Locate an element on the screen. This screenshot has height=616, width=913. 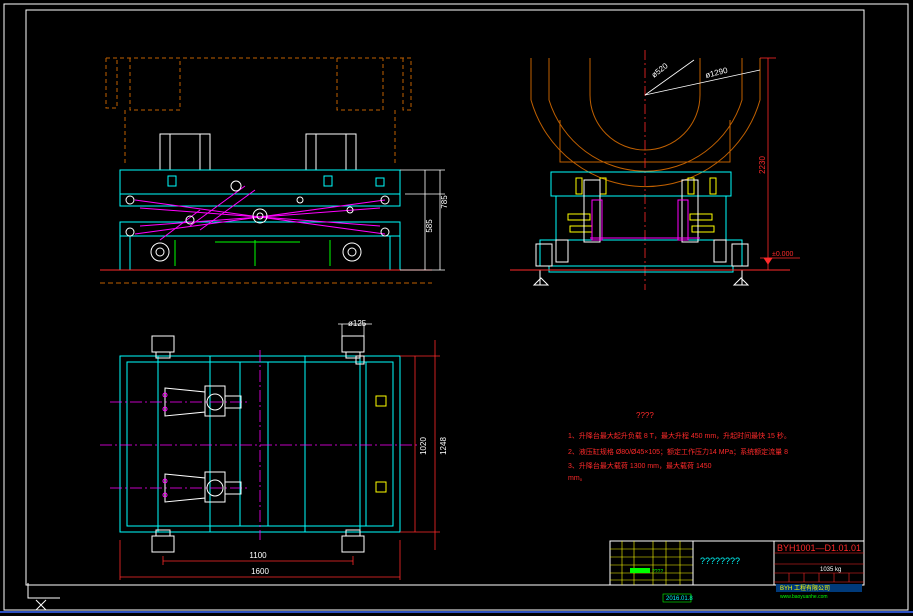
title-website: www.baoyuanhe.com is located at coordinates (804, 597).